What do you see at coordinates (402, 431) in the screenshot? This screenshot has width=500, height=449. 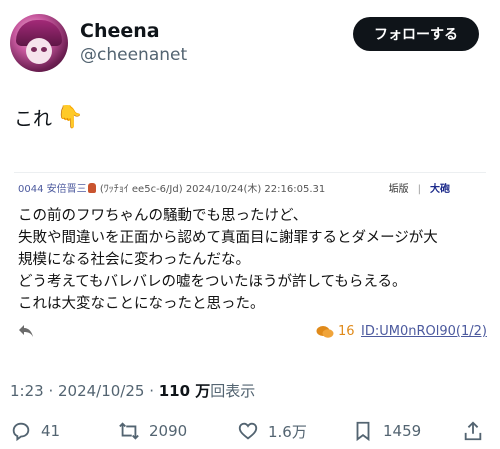 I see `bookmark-count-label: 1459` at bounding box center [402, 431].